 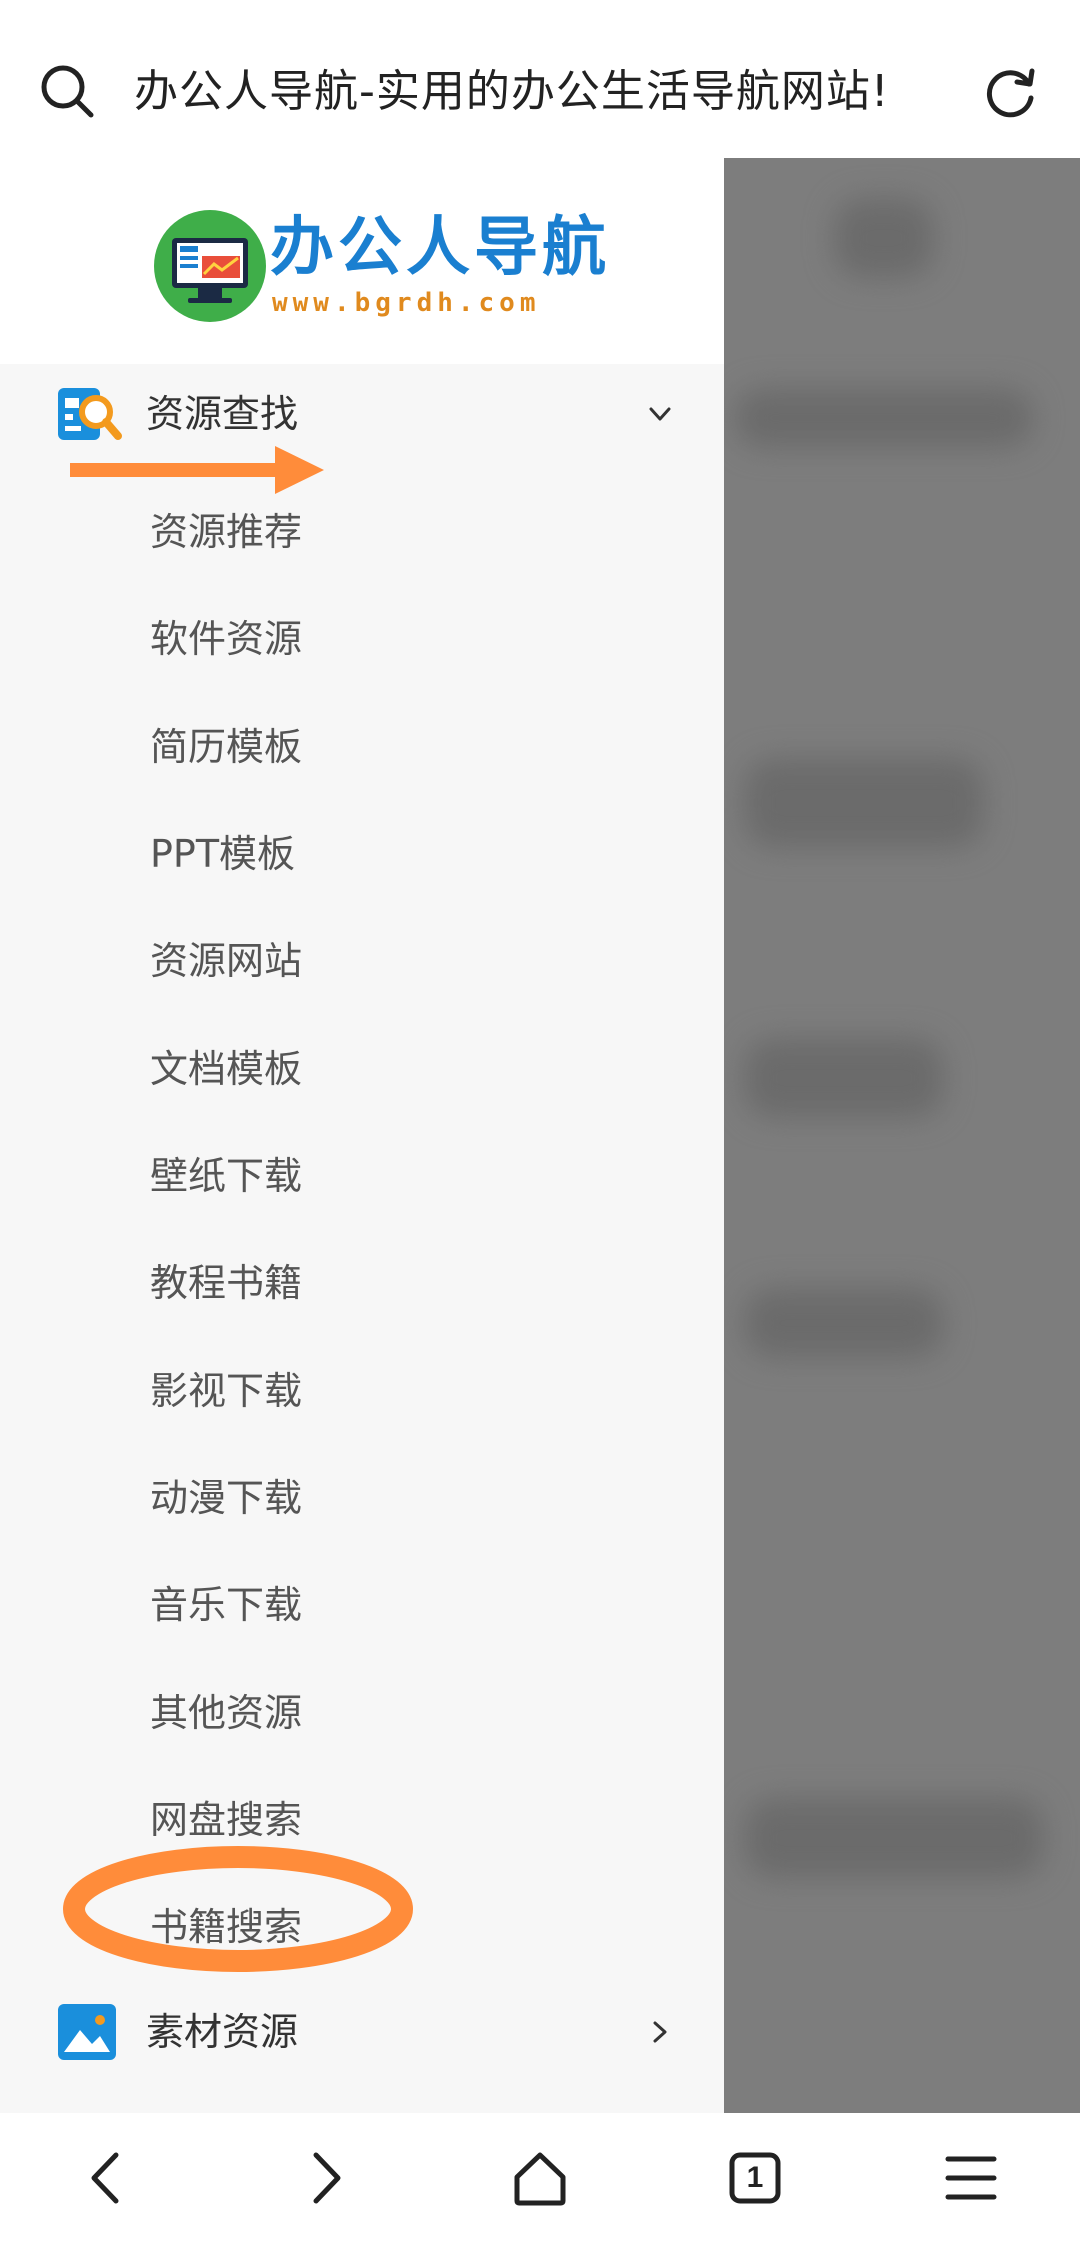 I want to click on home-icon, so click(x=540, y=2178).